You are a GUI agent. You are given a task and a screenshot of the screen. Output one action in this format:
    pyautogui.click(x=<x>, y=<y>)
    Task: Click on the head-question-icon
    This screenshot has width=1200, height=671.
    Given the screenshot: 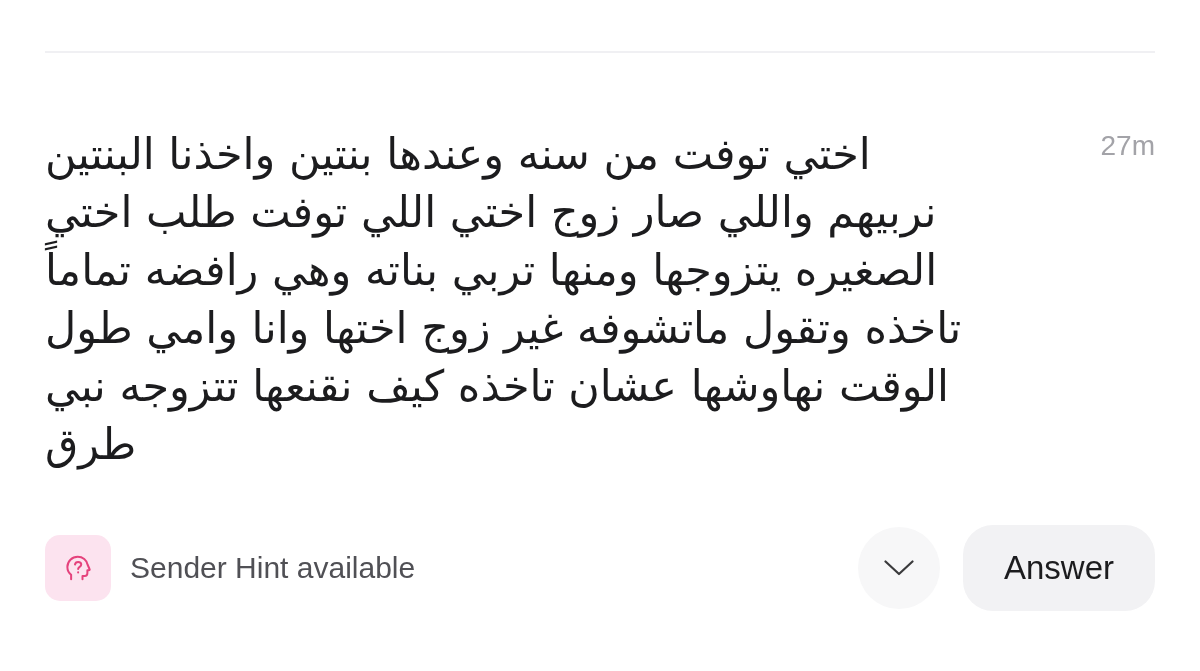 What is the action you would take?
    pyautogui.click(x=78, y=568)
    